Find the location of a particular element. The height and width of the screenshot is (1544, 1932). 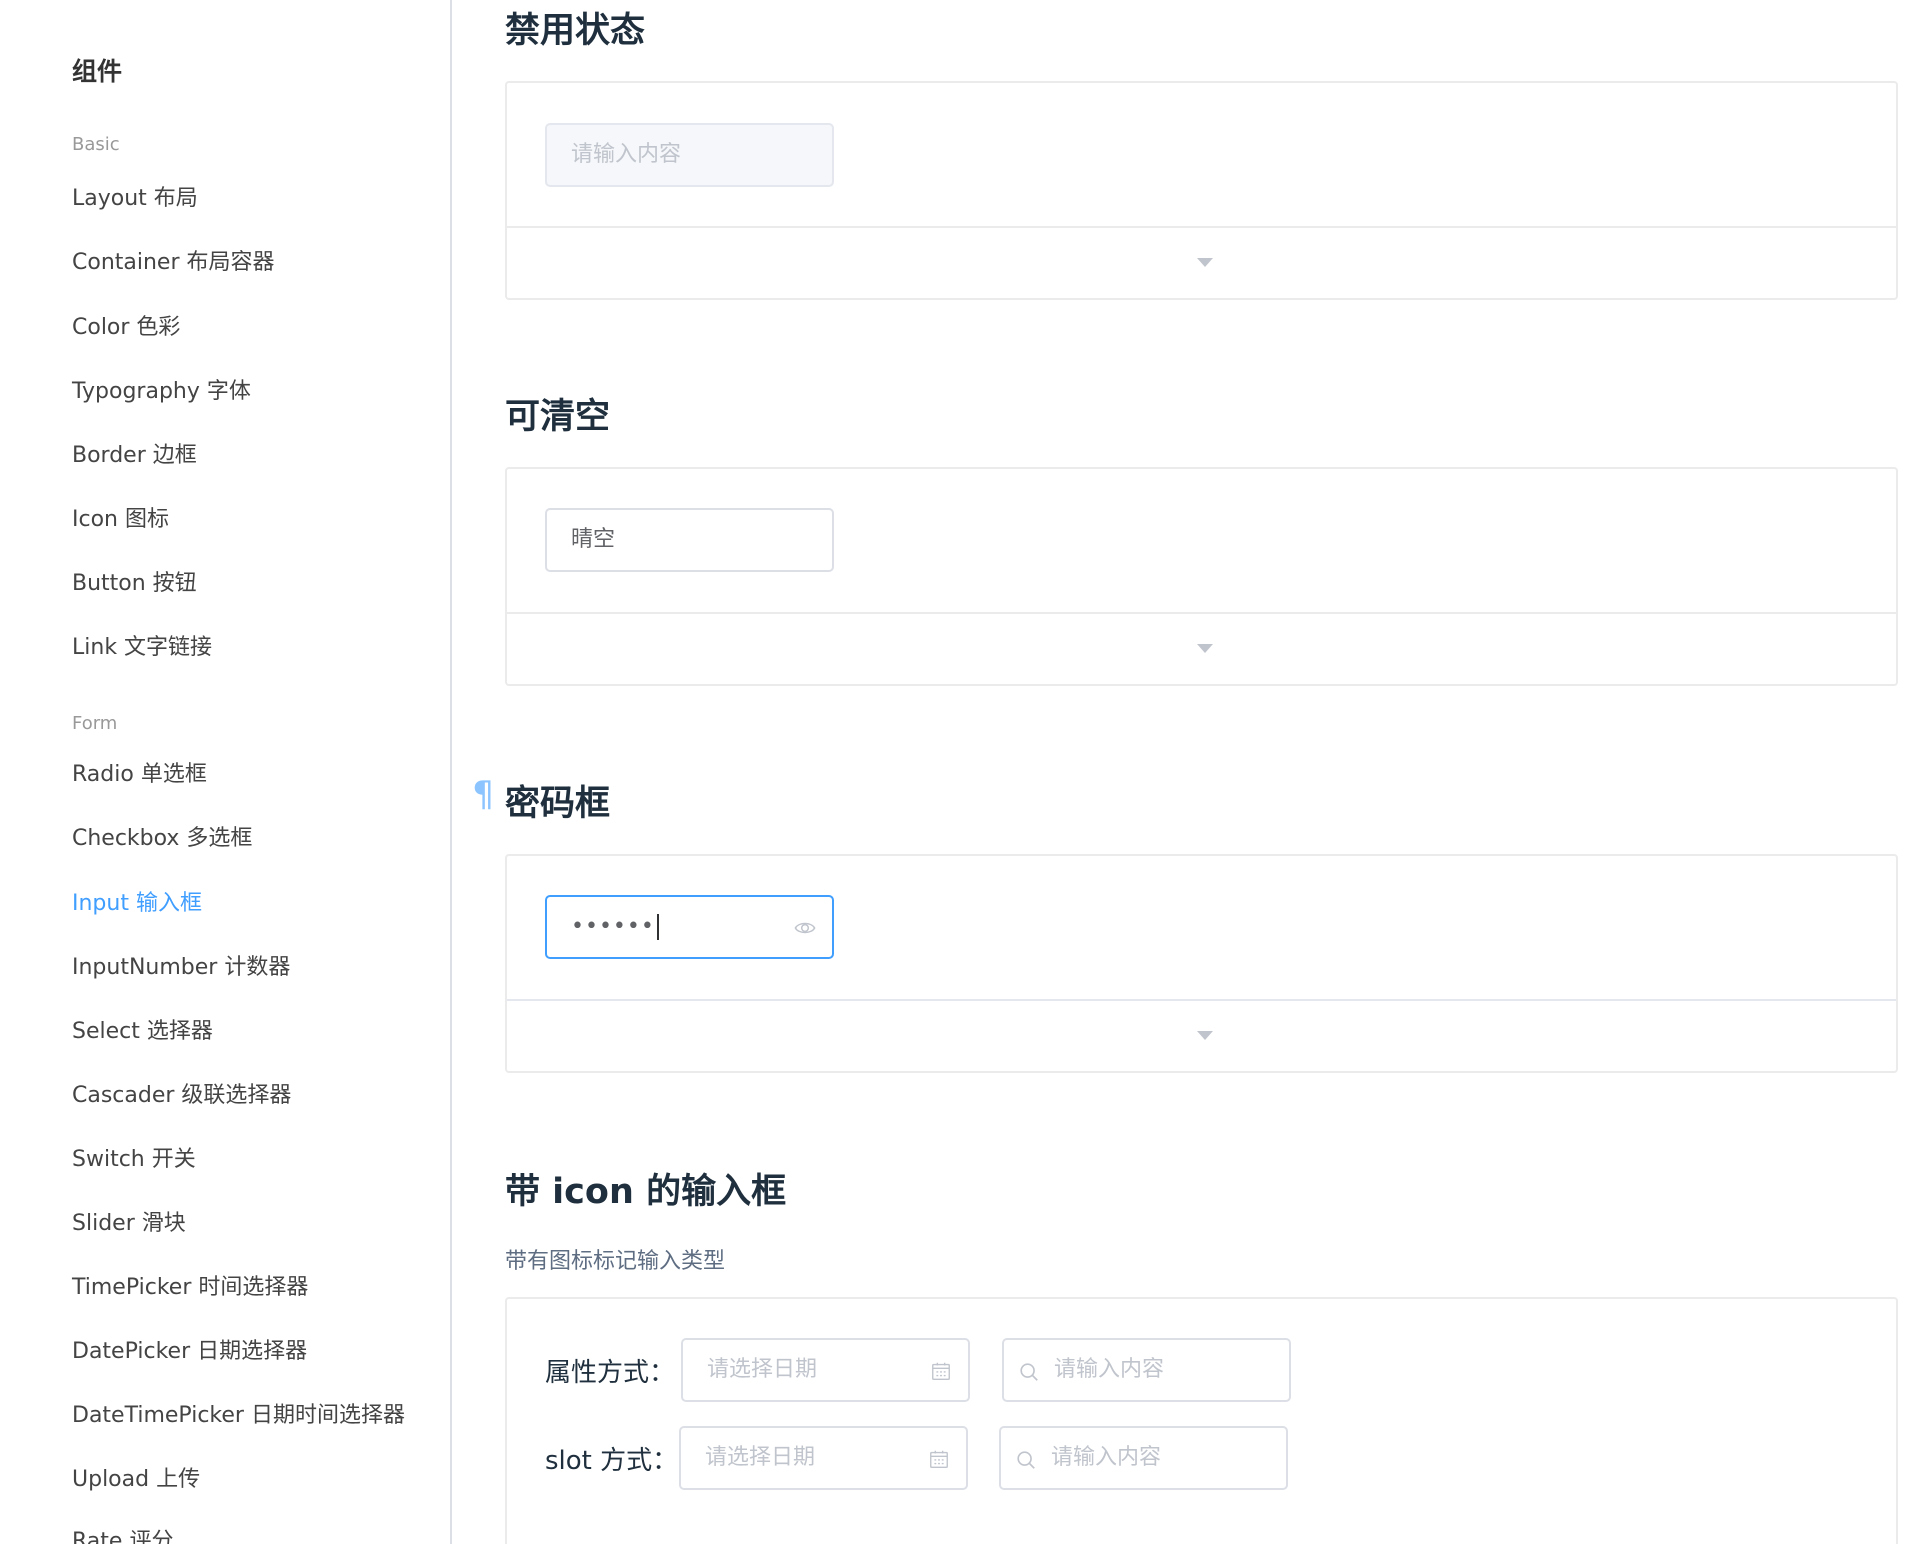

section-title-disabled: 禁用状态 is located at coordinates (575, 31).